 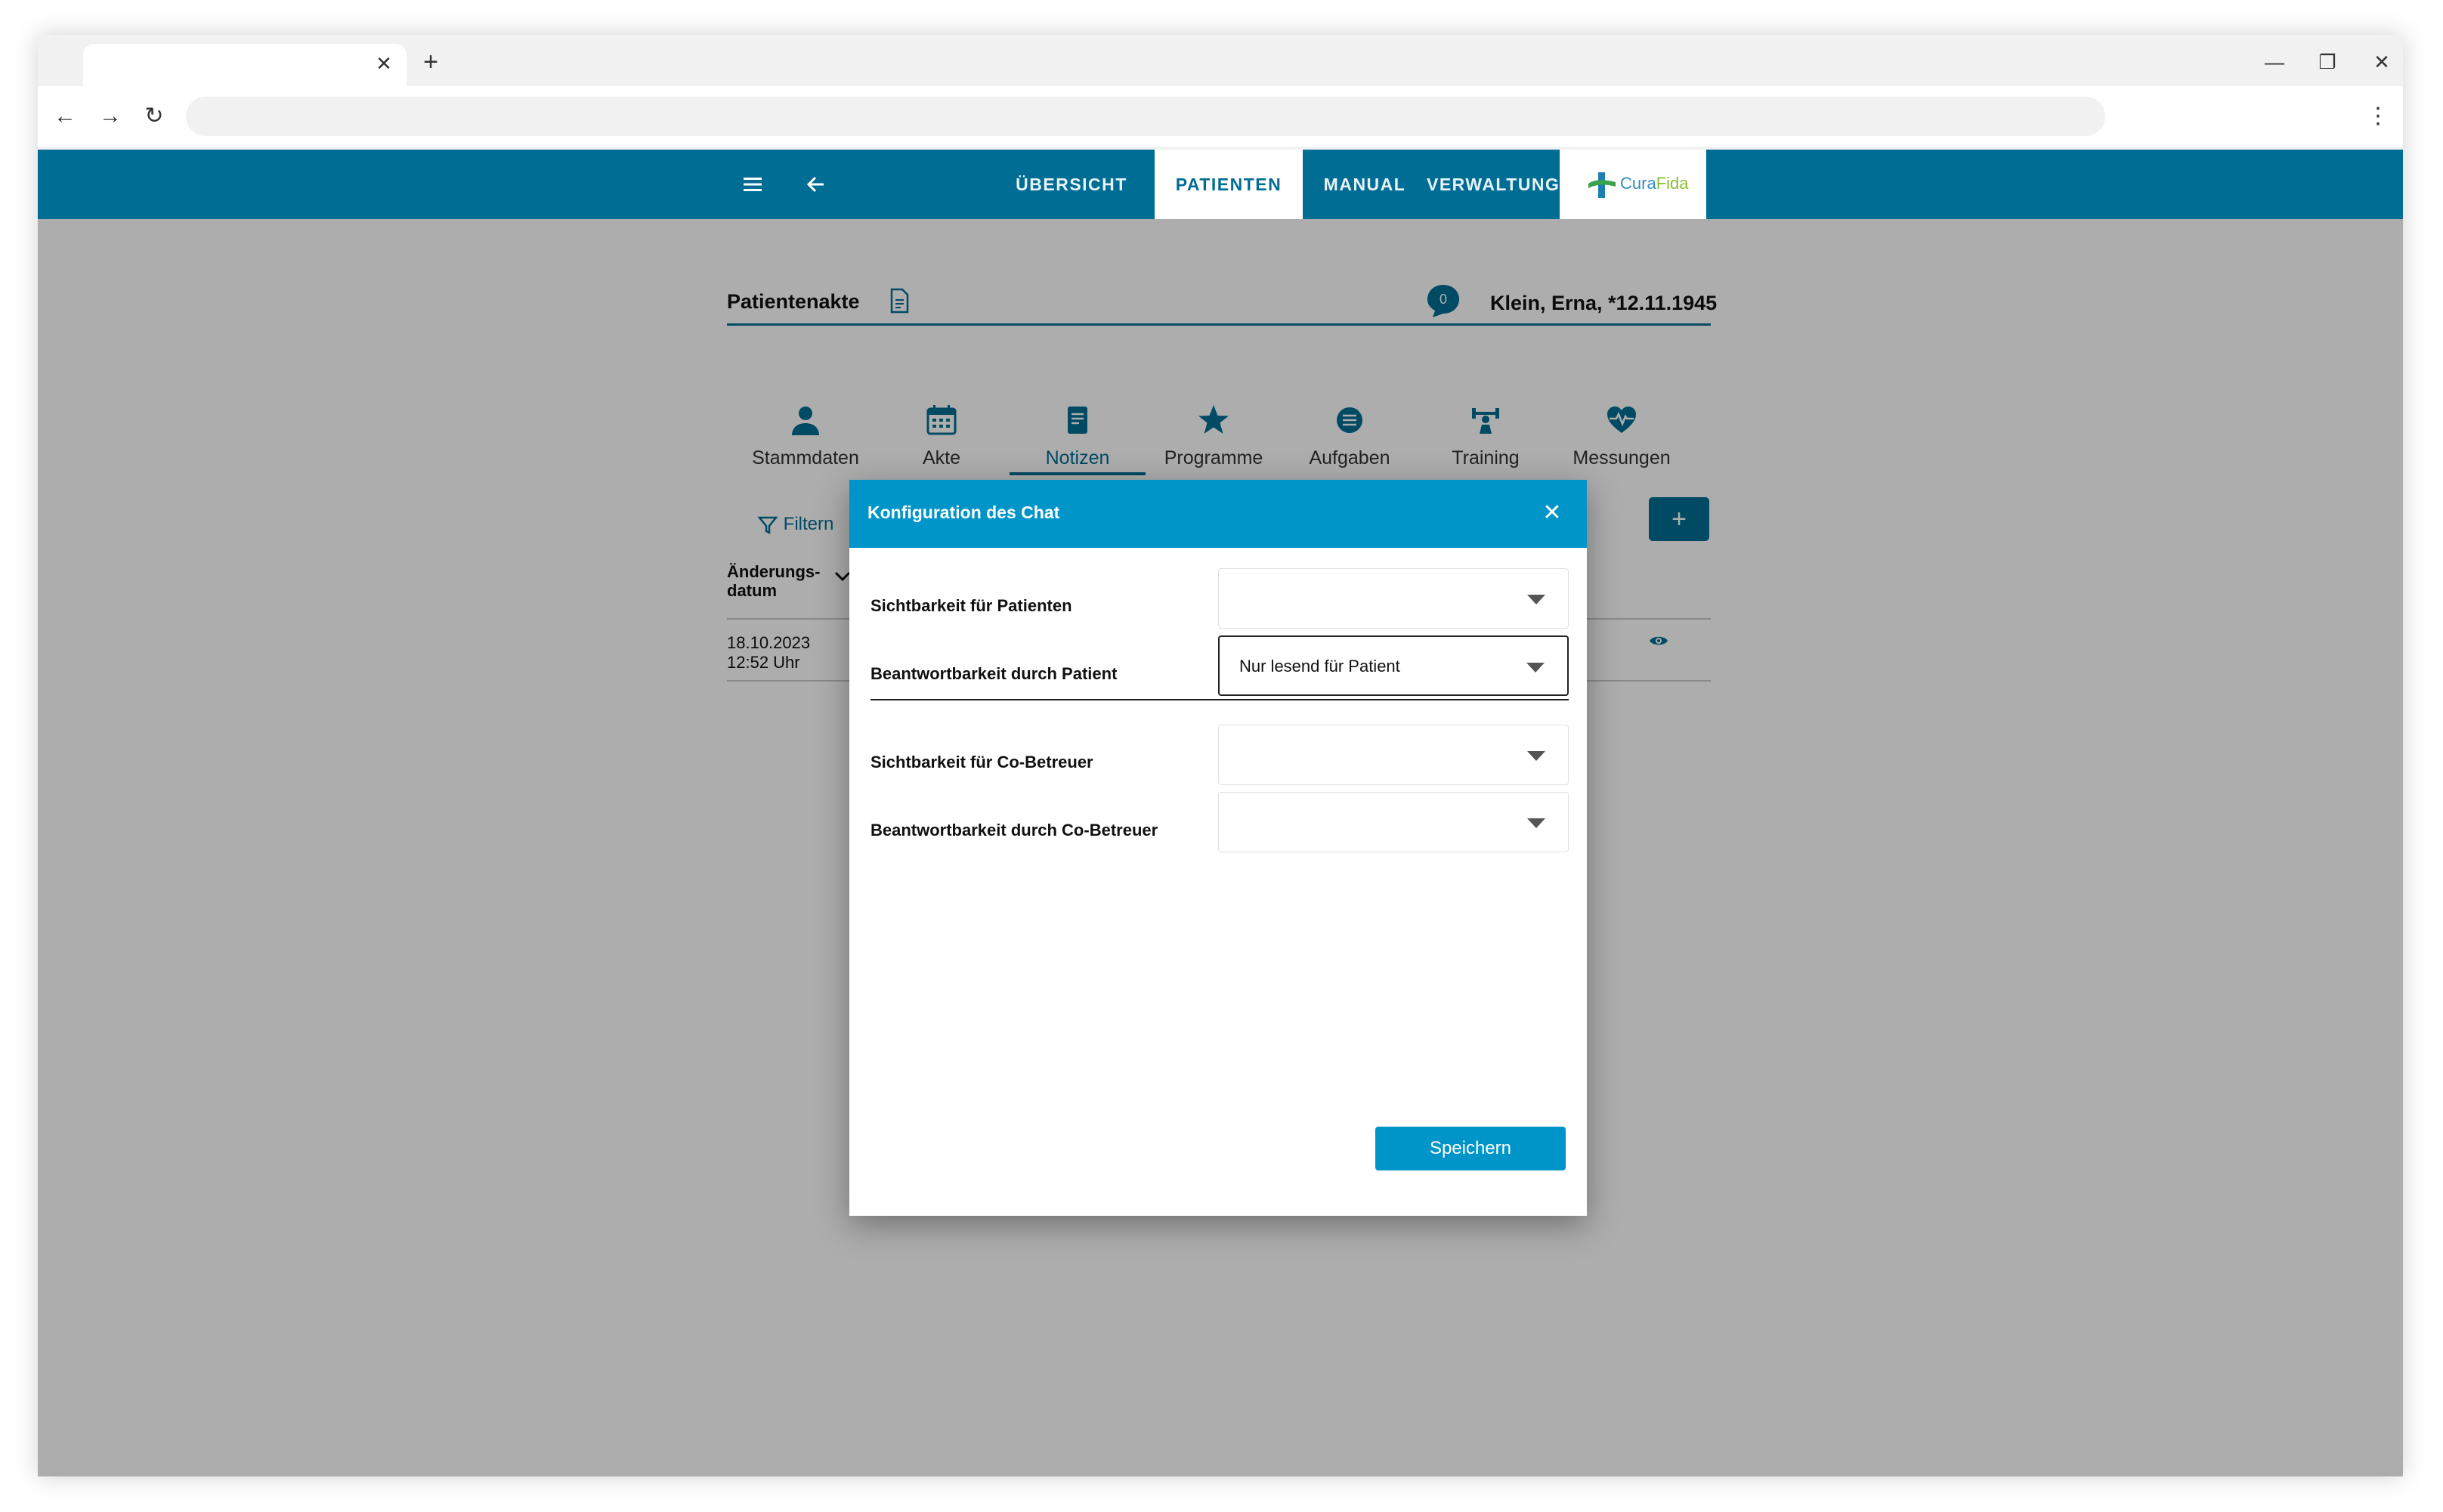 What do you see at coordinates (1393, 598) in the screenshot?
I see `select-patient-visibility` at bounding box center [1393, 598].